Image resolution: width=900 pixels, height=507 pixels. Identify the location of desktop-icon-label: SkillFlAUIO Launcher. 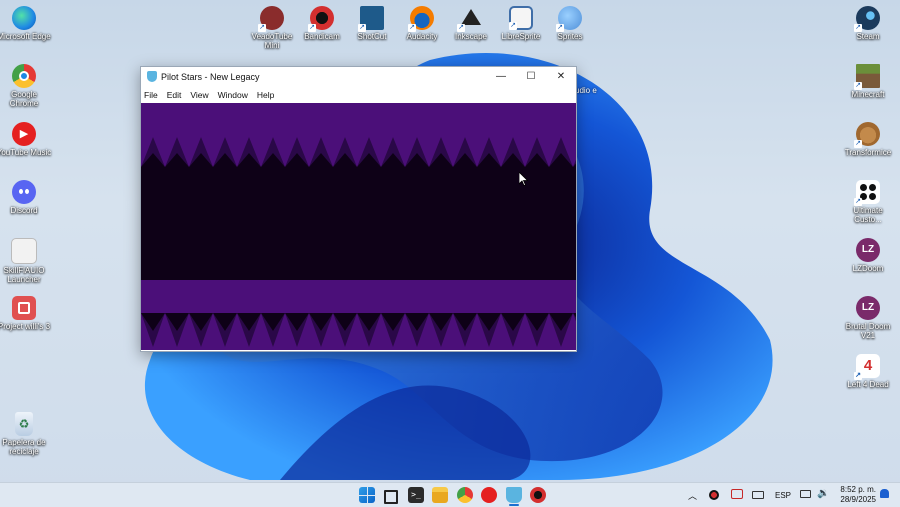
(24, 275).